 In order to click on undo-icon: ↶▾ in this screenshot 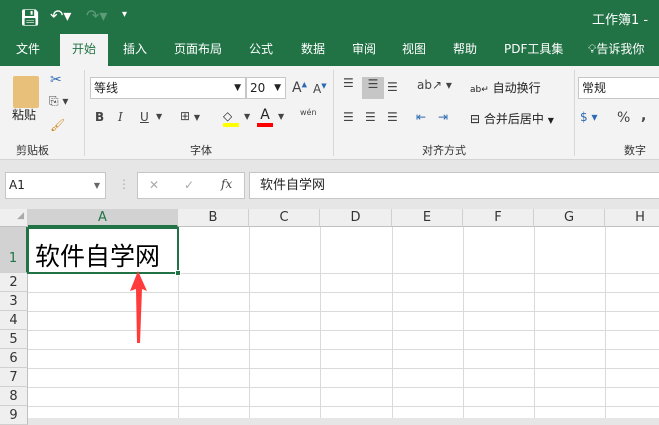, I will do `click(60, 15)`.